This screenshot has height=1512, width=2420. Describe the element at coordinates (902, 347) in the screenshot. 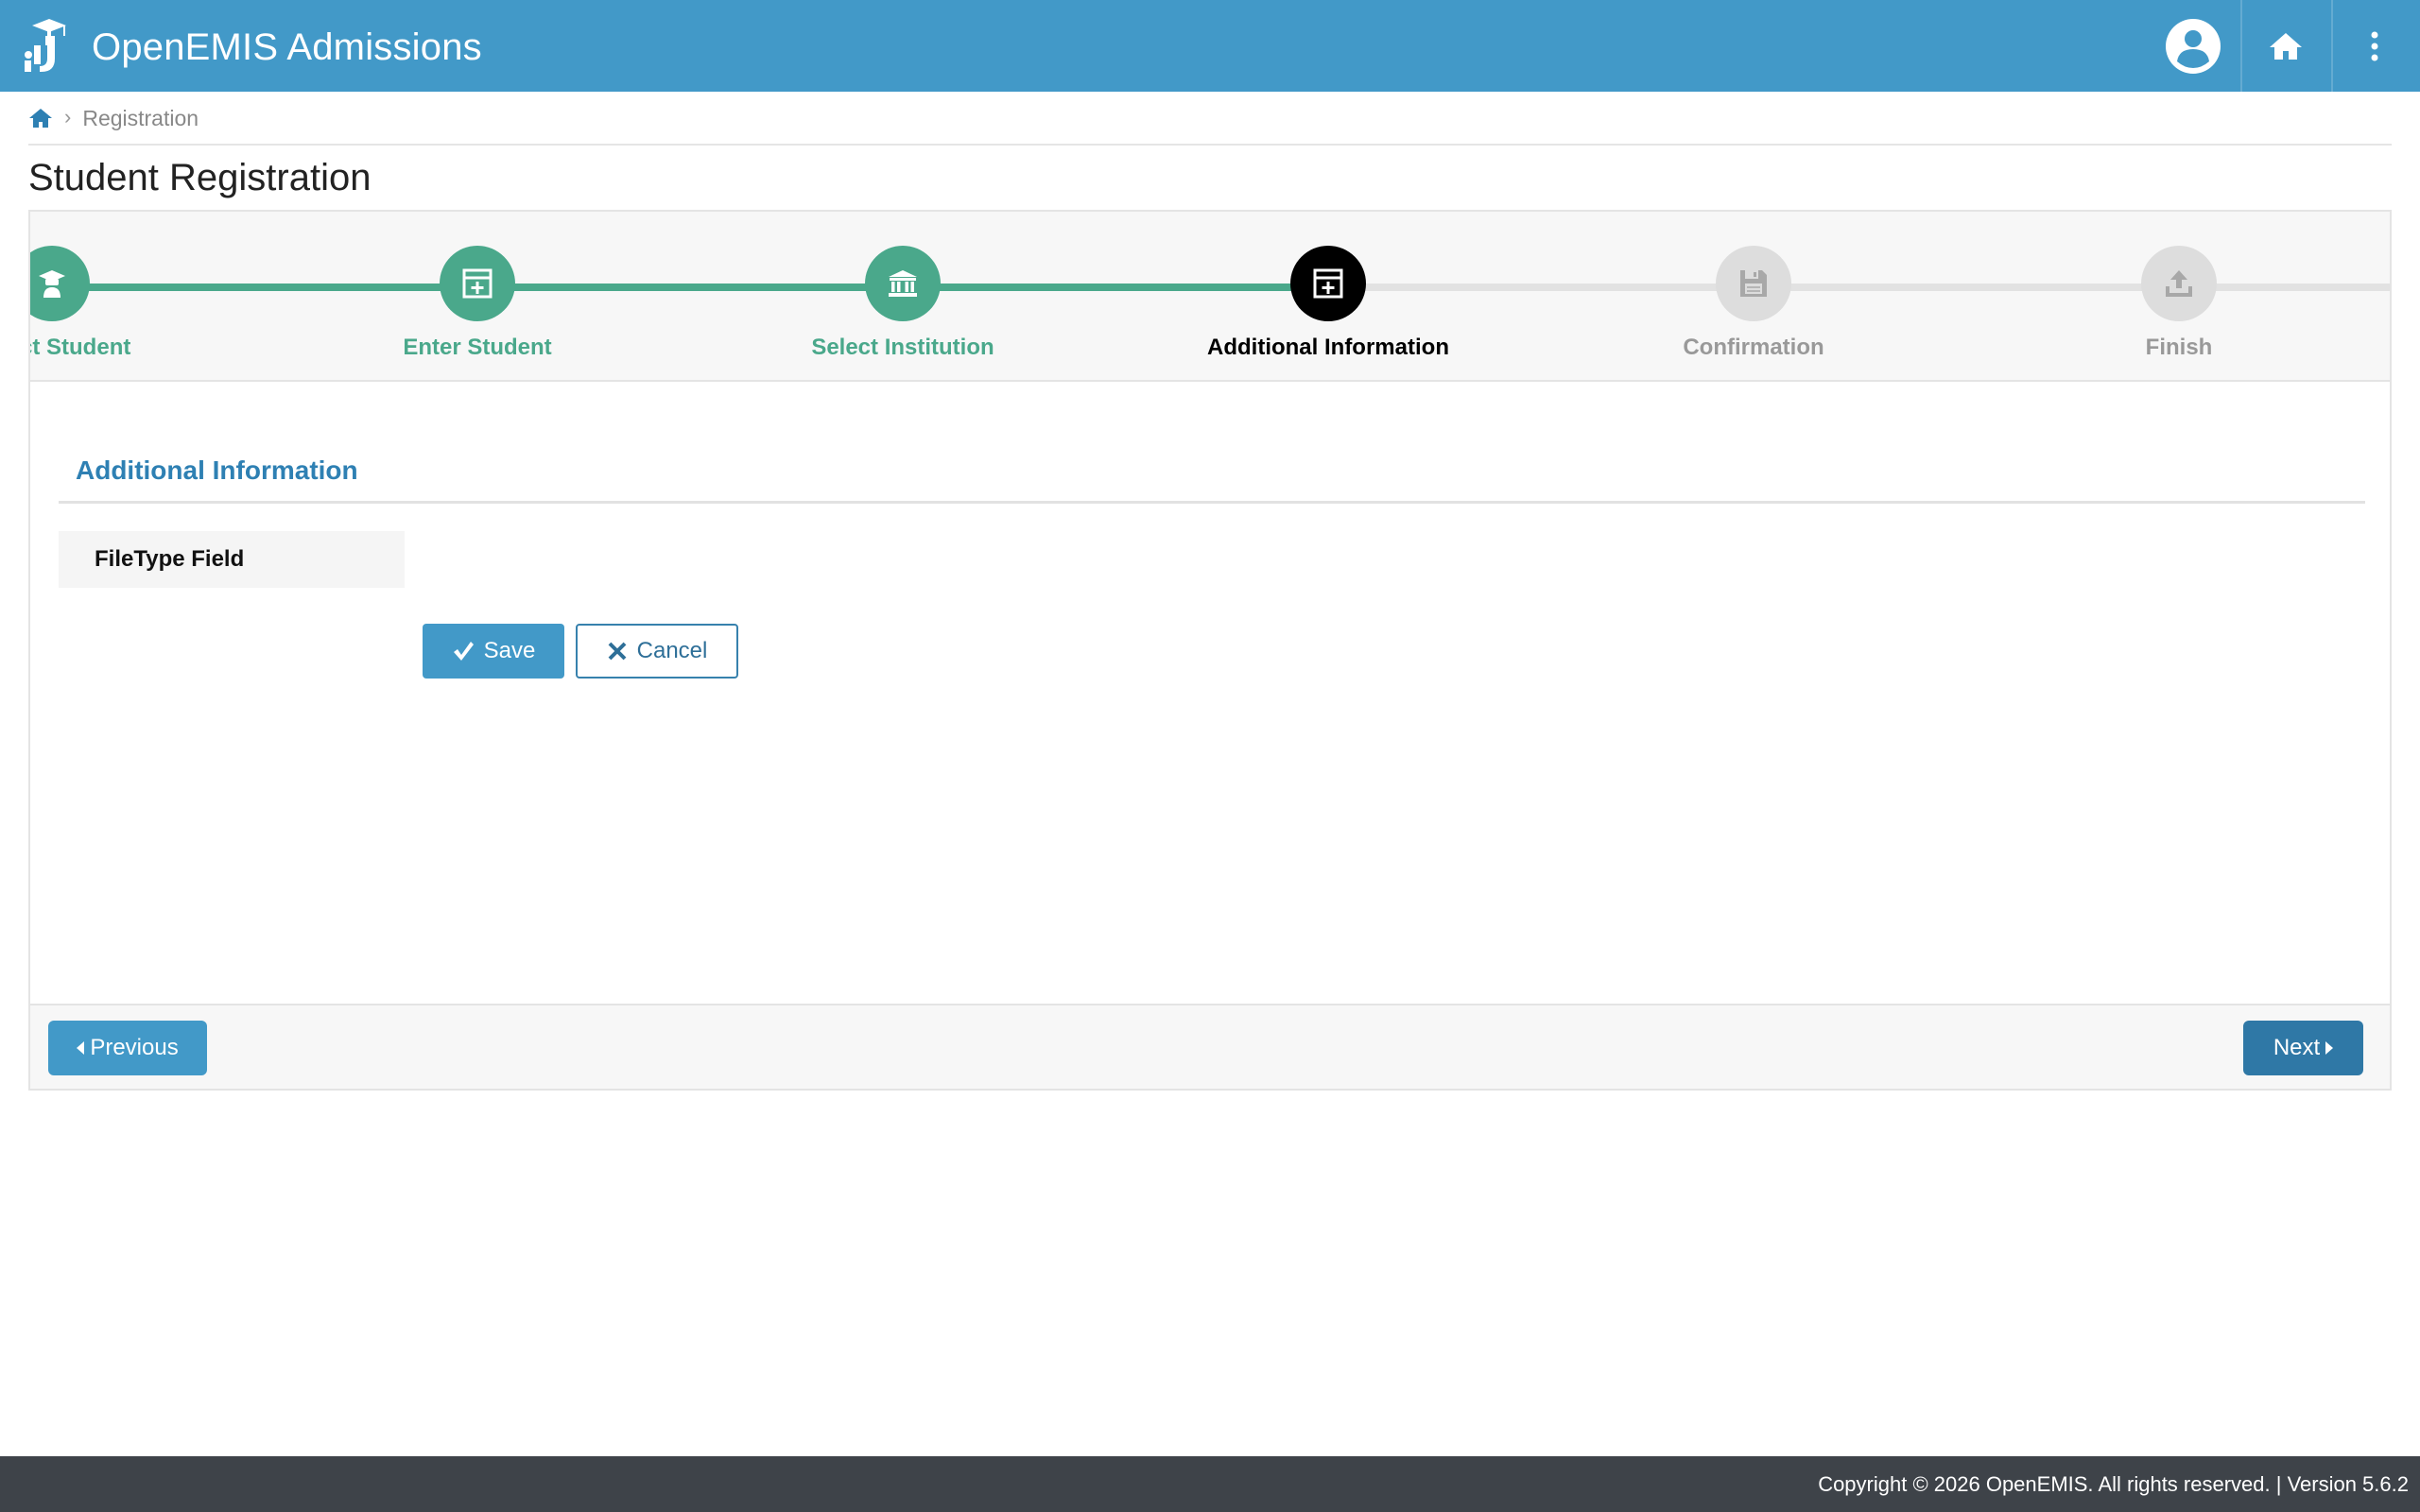

I see `step-label: Select Institution` at that location.